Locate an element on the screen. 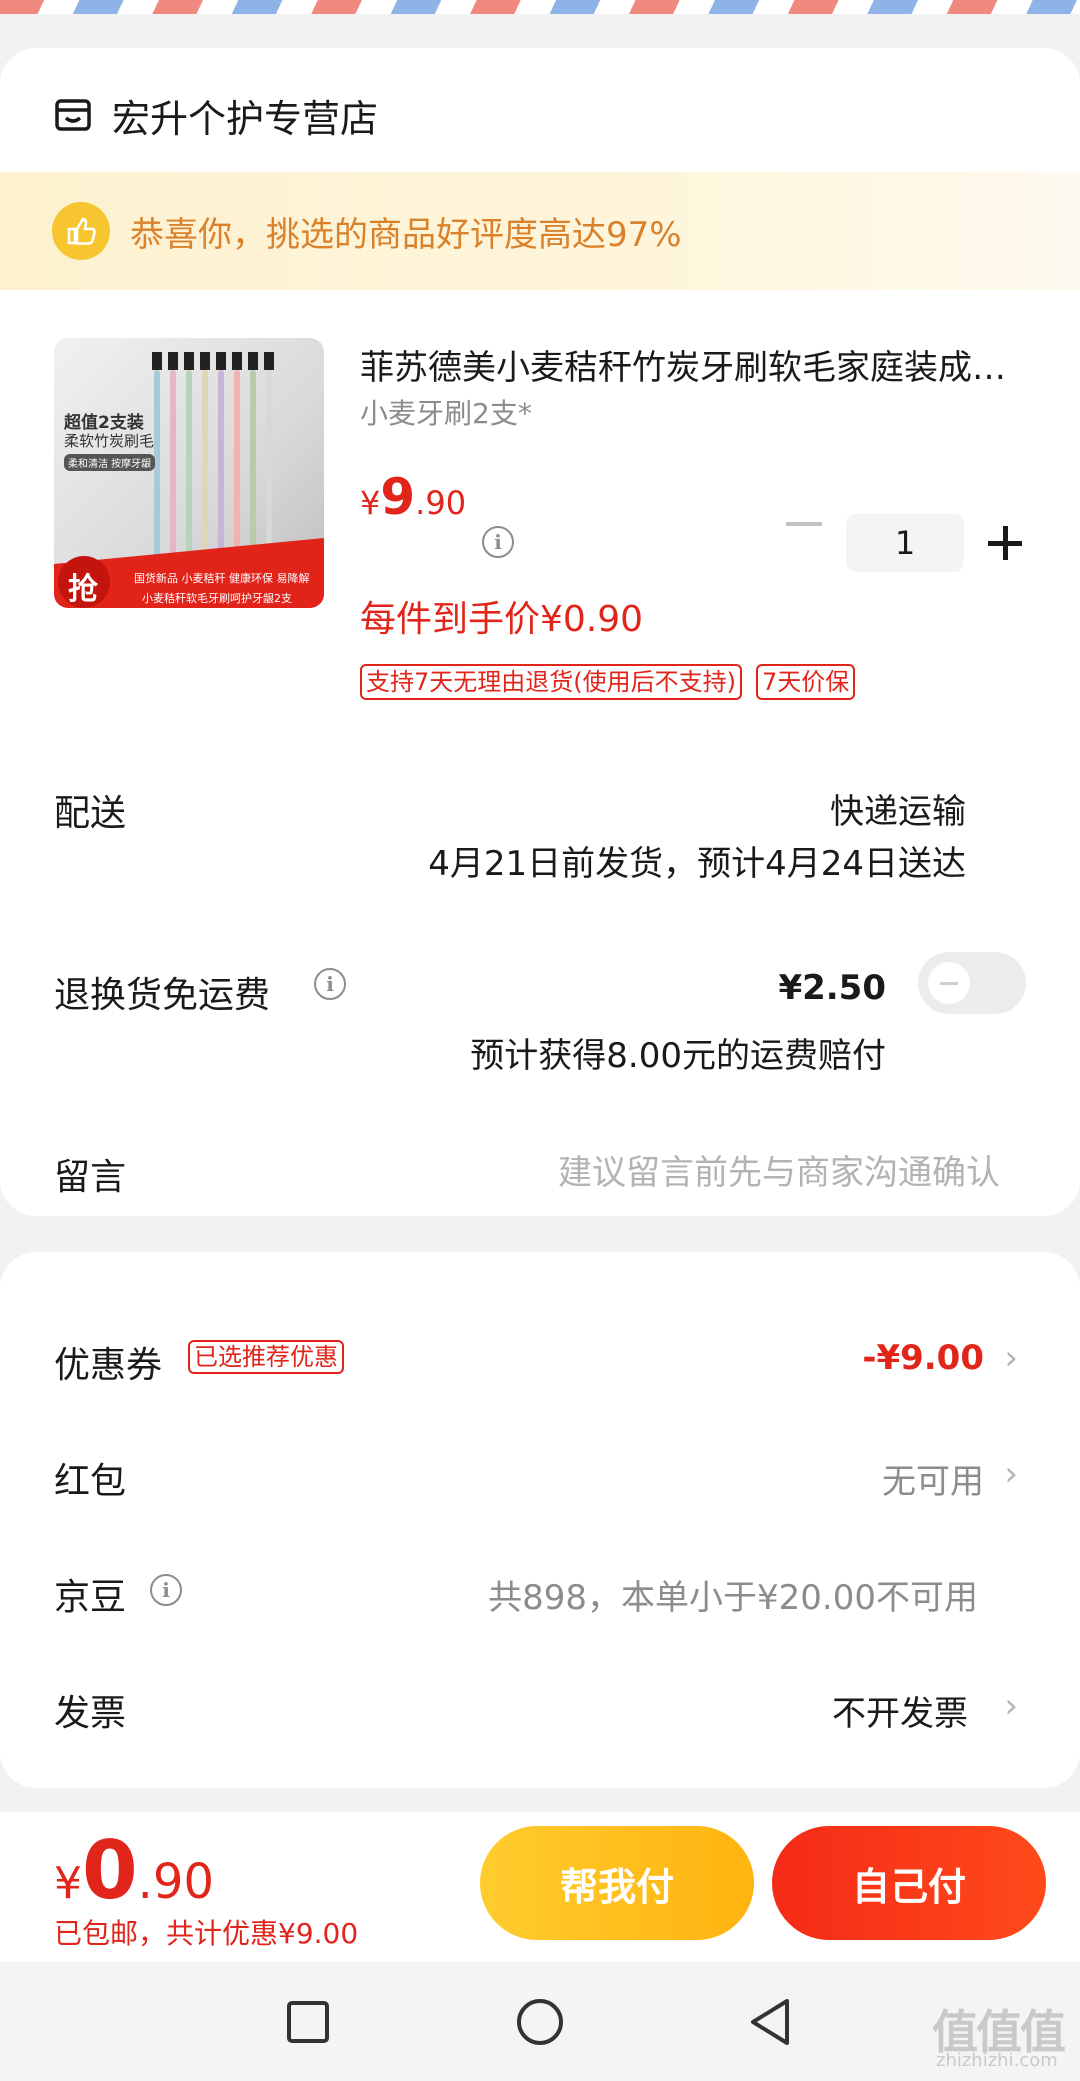  store-header: 宏升个护专营店 is located at coordinates (216, 115).